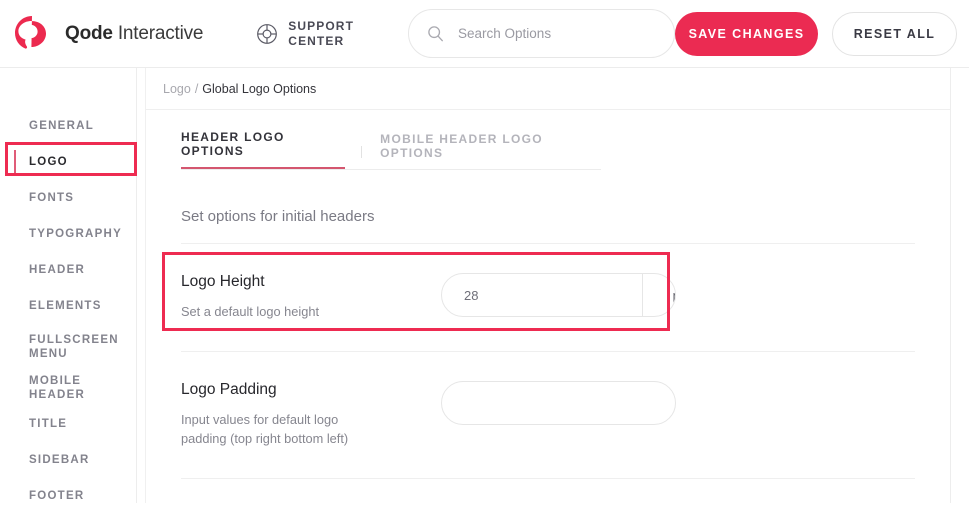  I want to click on sidebar-item-fullscreen-menu: FULLSCREEN MENU, so click(68, 347).